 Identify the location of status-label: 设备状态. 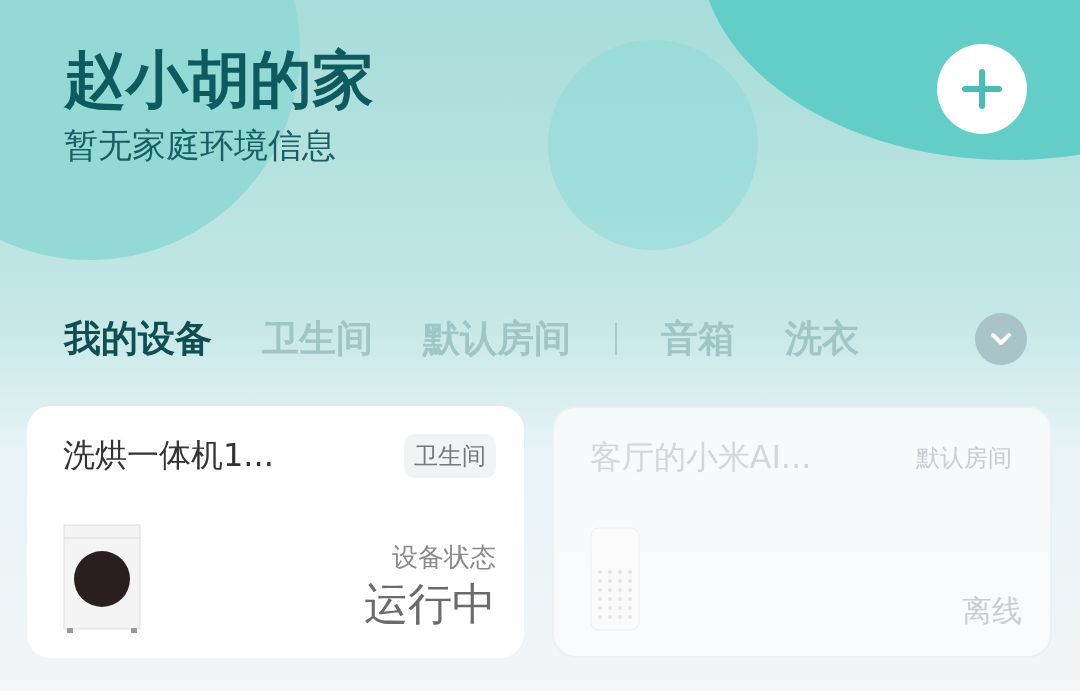
(443, 557).